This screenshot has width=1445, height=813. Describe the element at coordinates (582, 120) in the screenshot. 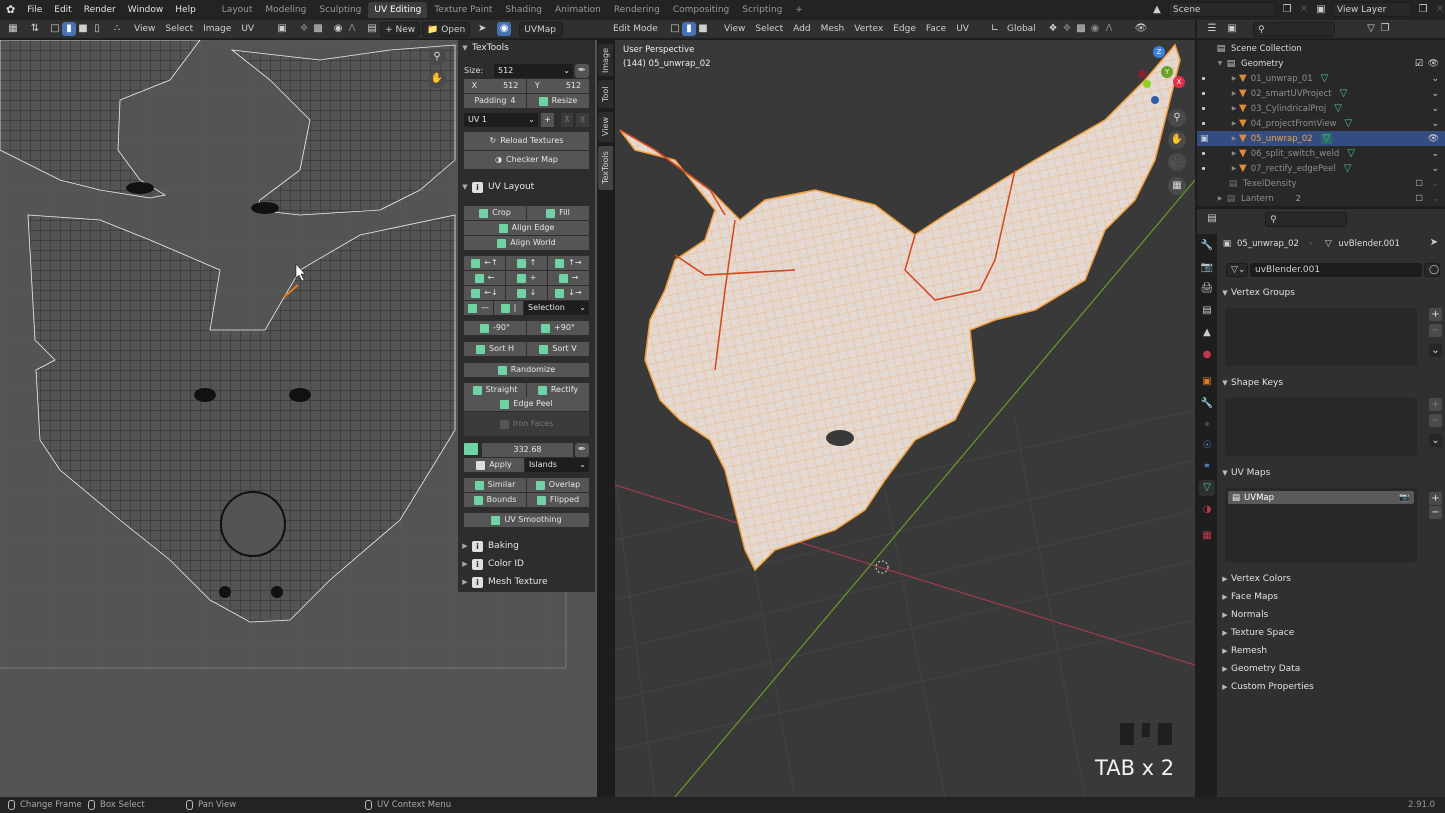

I see `move-uv-down-button: ⊻` at that location.